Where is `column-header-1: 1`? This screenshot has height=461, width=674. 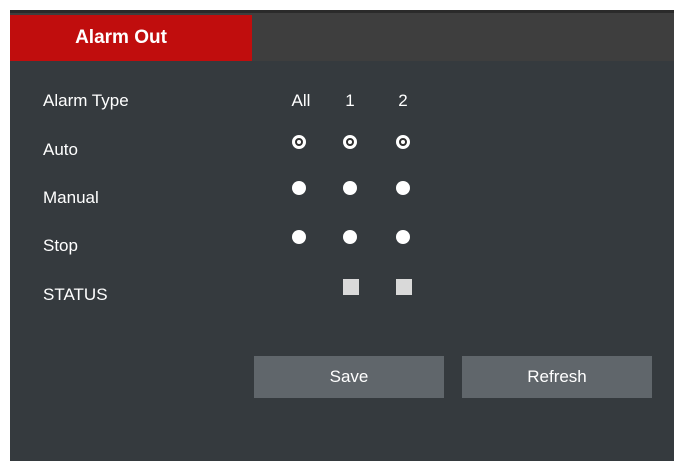 column-header-1: 1 is located at coordinates (350, 100).